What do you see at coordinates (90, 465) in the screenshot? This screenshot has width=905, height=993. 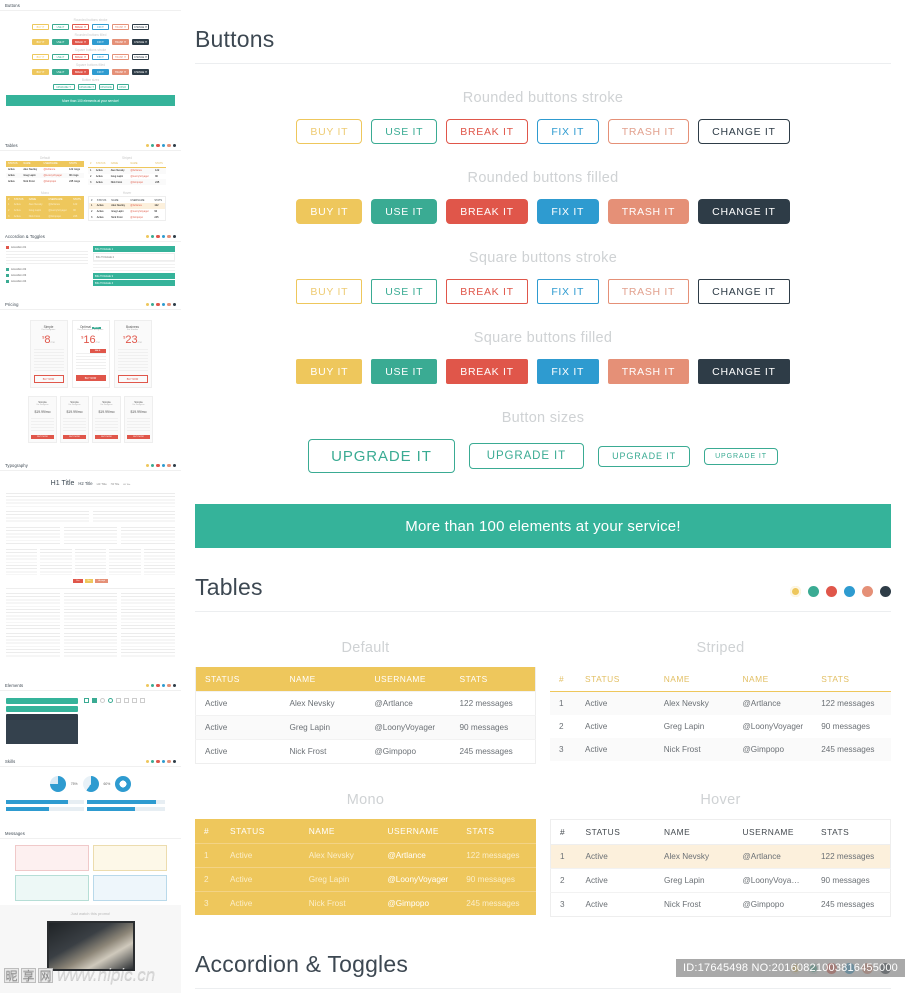 I see `thumb-header: Typography` at bounding box center [90, 465].